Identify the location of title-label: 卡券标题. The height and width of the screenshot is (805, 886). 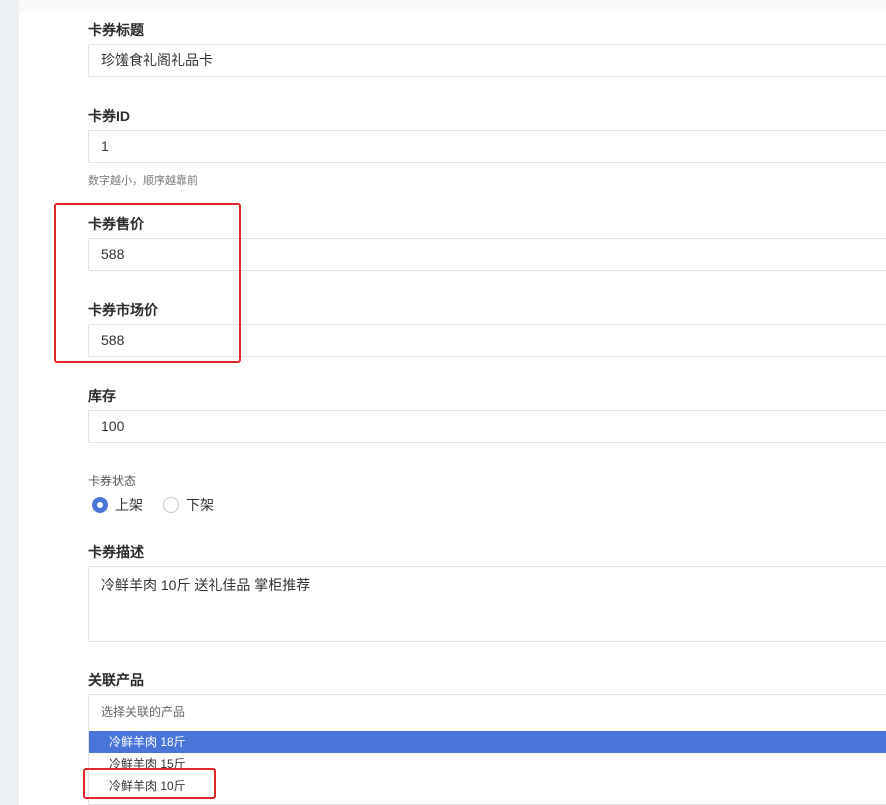
(116, 30).